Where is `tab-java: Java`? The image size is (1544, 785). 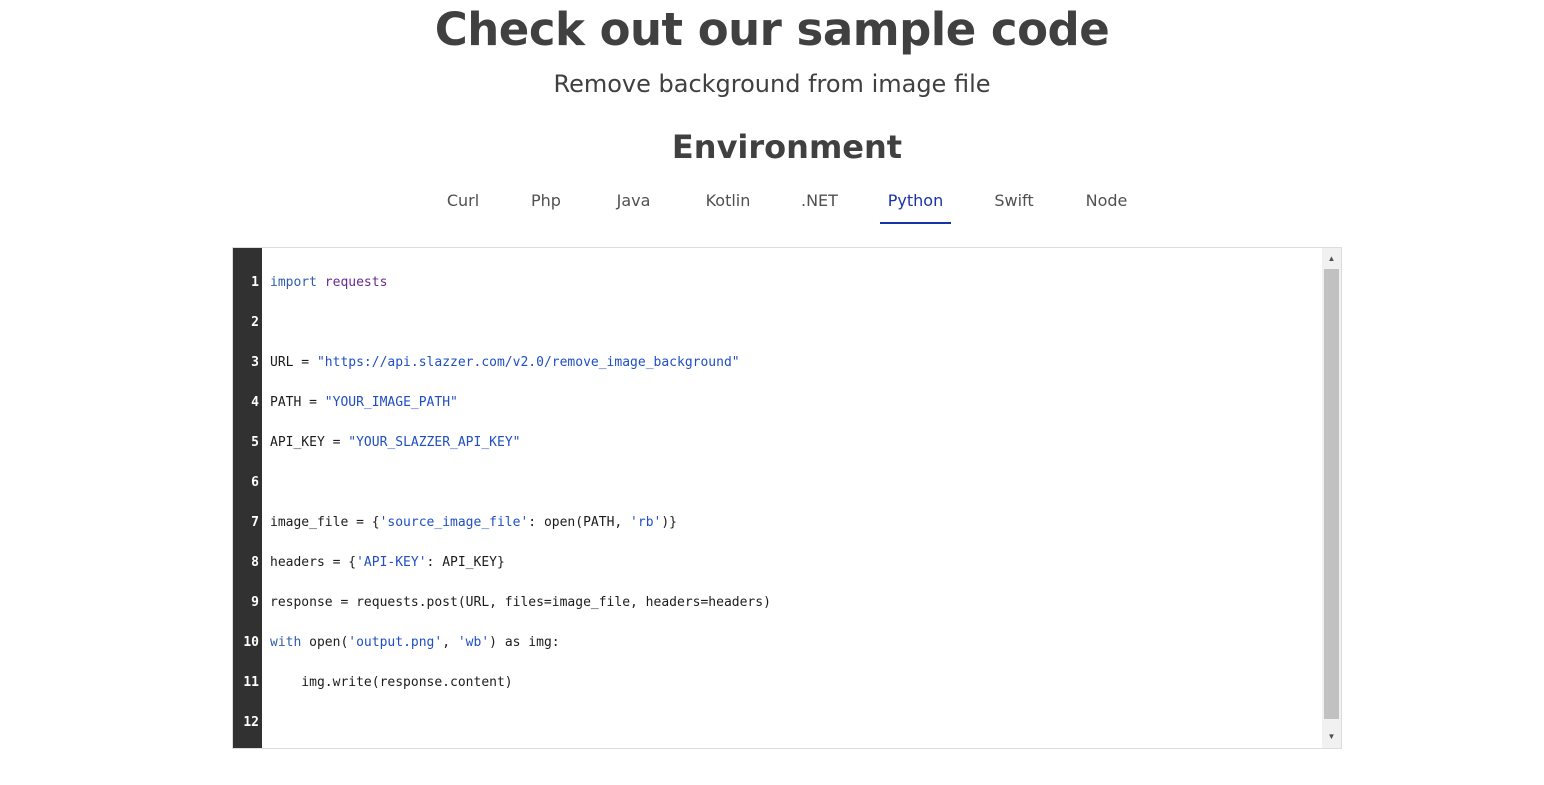 tab-java: Java is located at coordinates (633, 204).